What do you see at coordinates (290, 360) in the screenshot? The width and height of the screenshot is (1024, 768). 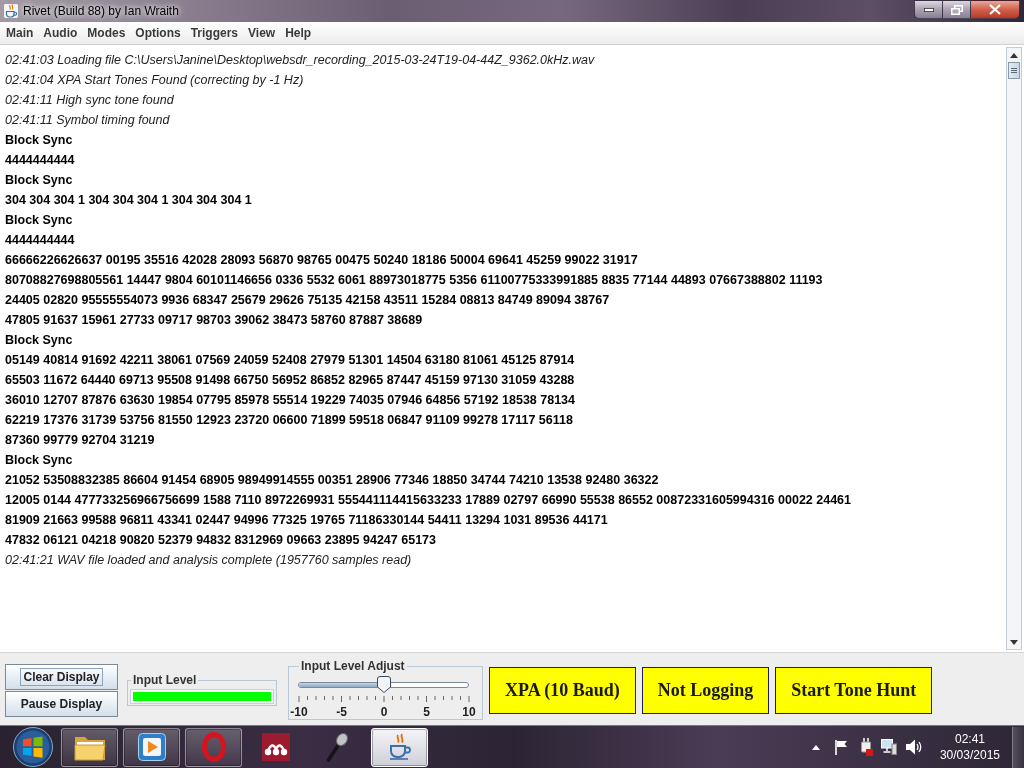 I see `log-line: 05149 40814 91692 42211 38061 07569 24059 52408 27979 51301 14504 63180 81061 45125 87914` at bounding box center [290, 360].